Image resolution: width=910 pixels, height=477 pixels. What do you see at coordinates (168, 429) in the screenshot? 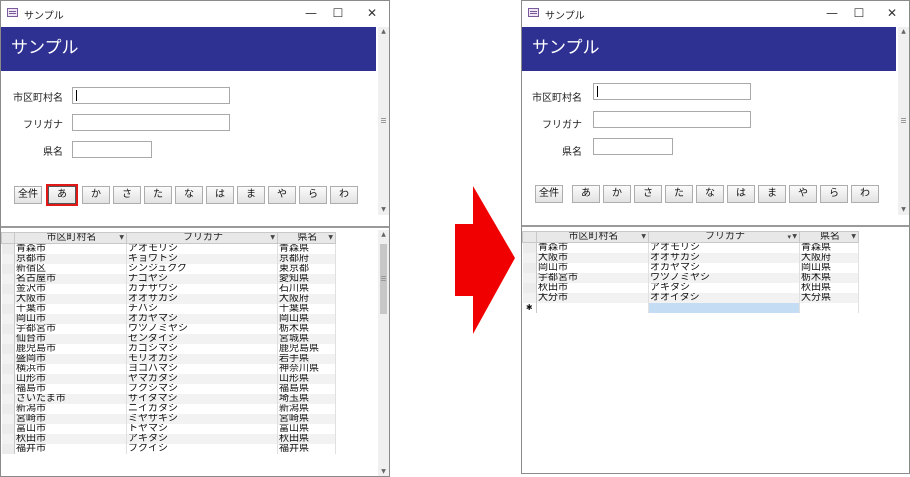
I see `table-row: 富山市 トヤマシ 富山県` at bounding box center [168, 429].